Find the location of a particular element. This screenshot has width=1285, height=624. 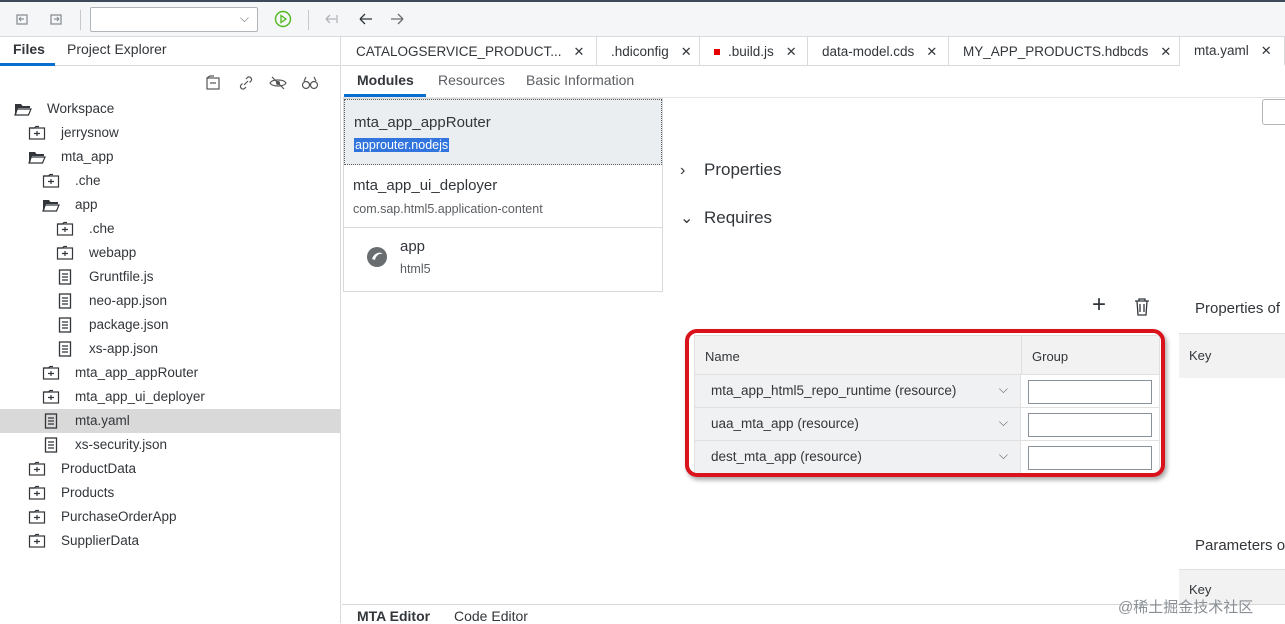

tree-item: mta_app is located at coordinates (170, 157).